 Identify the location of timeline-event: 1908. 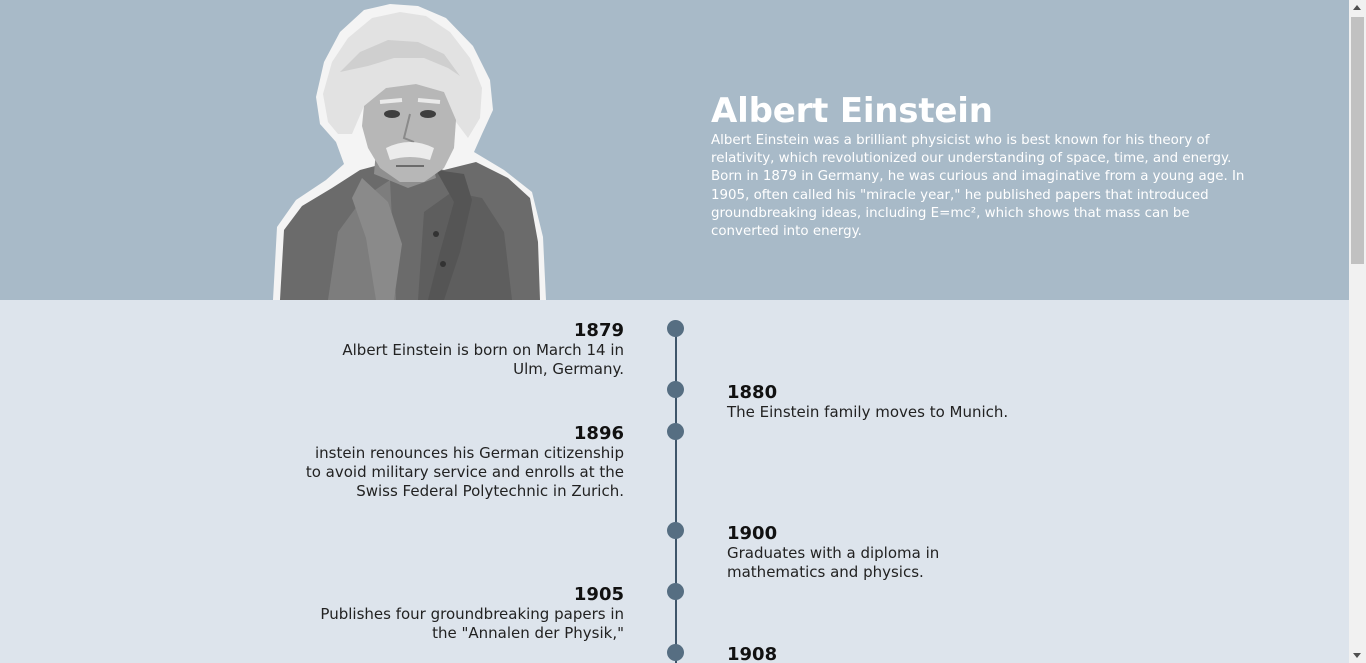
(852, 653).